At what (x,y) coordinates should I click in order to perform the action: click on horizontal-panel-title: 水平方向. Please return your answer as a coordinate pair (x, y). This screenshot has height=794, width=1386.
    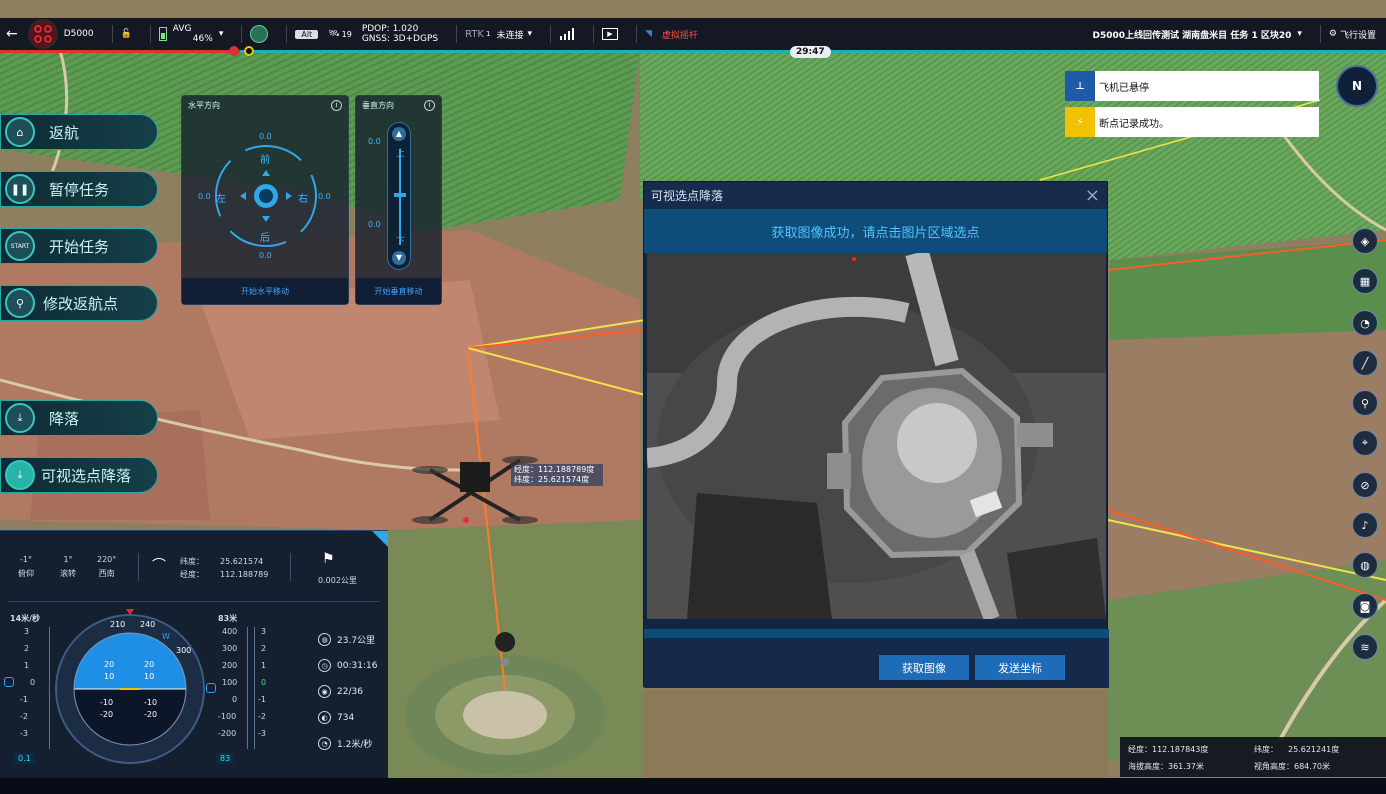
    Looking at the image, I should click on (204, 105).